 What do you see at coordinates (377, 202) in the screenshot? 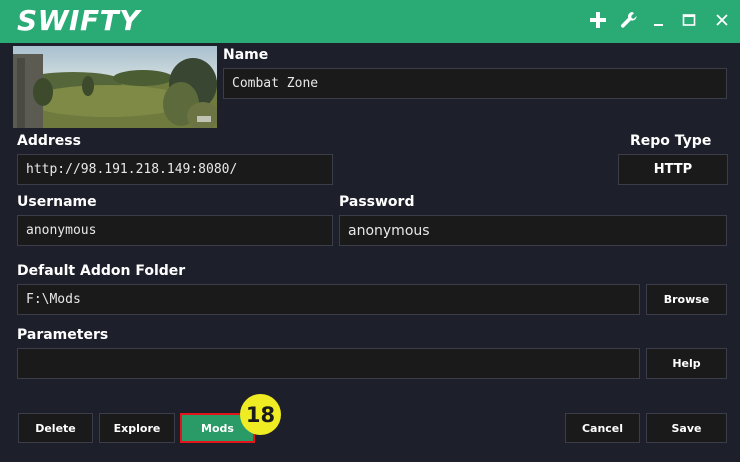
I see `password-label: Password` at bounding box center [377, 202].